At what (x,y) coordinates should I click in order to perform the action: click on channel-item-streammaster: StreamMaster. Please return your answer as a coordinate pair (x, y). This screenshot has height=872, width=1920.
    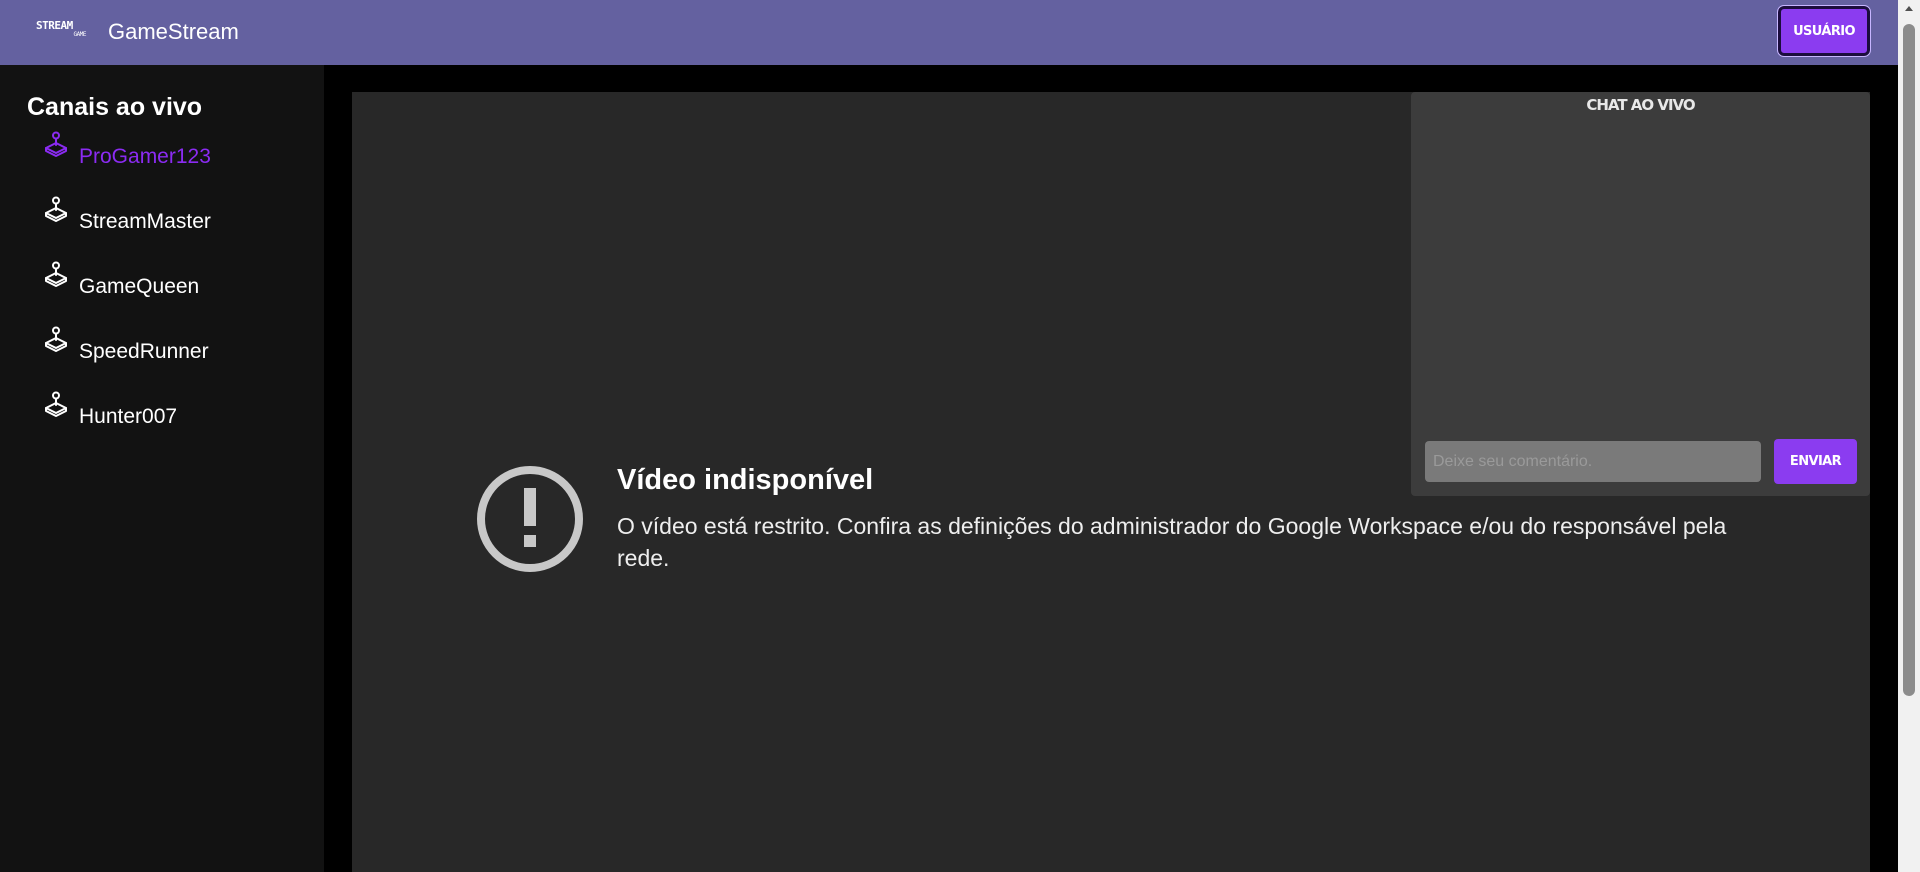
    Looking at the image, I should click on (170, 216).